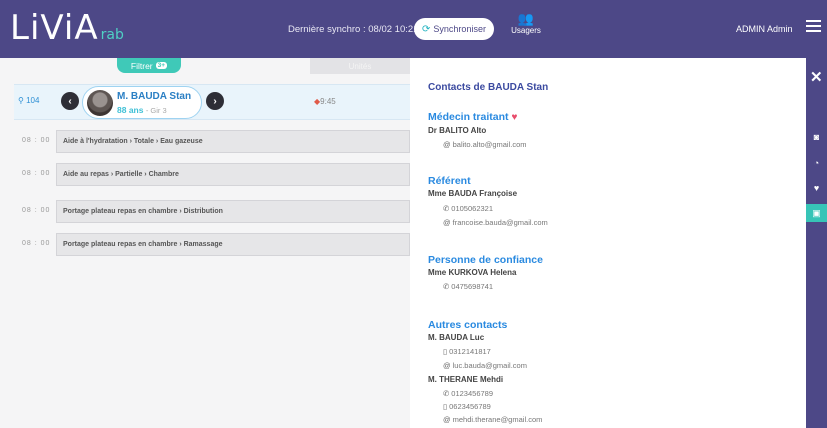  Describe the element at coordinates (54, 28) in the screenshot. I see `logo-main: LiViA` at that location.